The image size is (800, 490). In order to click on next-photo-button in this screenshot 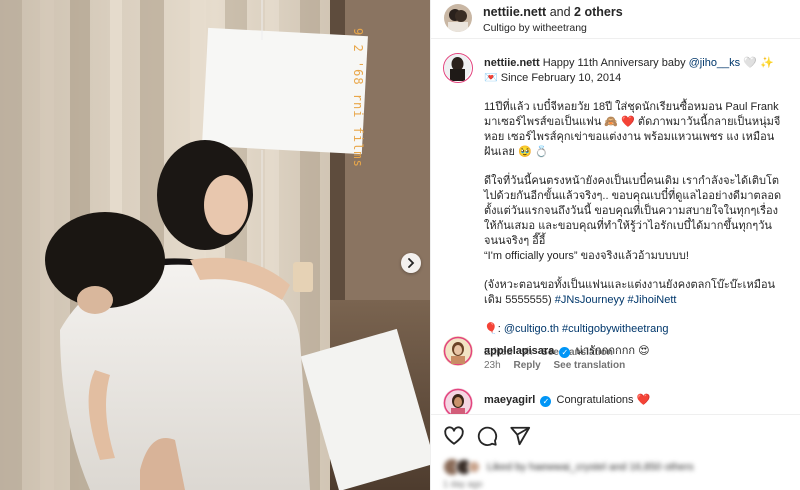, I will do `click(411, 263)`.